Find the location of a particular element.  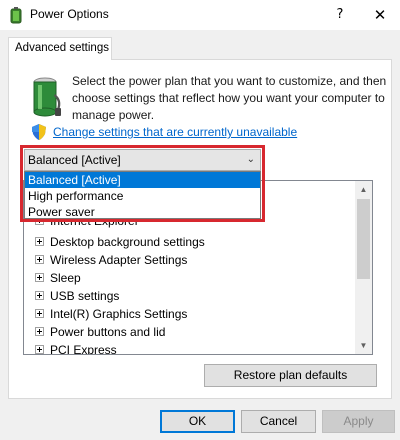

title-bar: Power Options ? ✕ is located at coordinates (200, 15).